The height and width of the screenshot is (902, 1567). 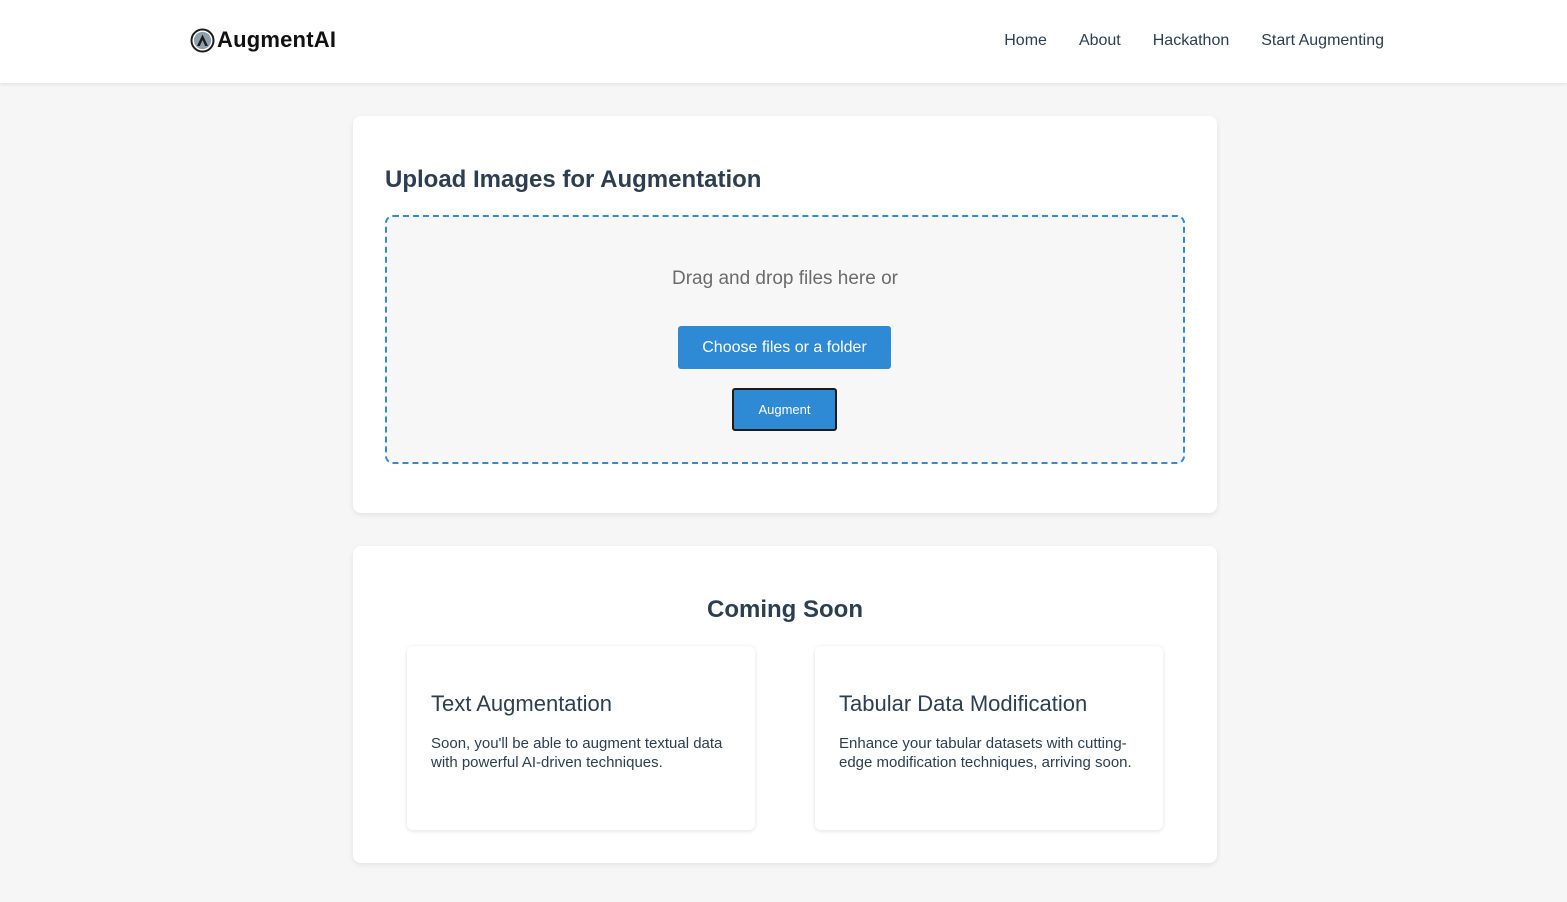 What do you see at coordinates (277, 39) in the screenshot?
I see `brand-name: AugmentAI` at bounding box center [277, 39].